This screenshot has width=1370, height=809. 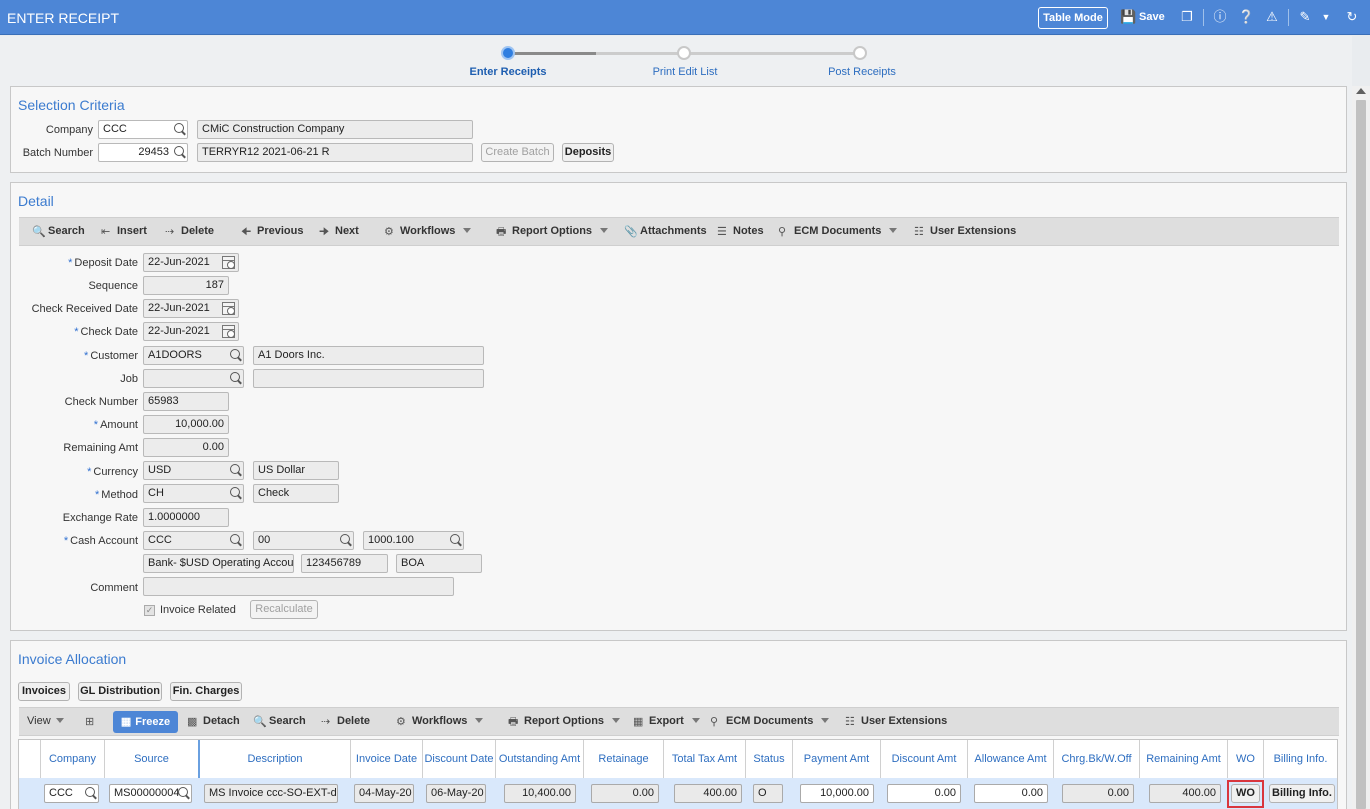 I want to click on create-batch-button: Create Batch, so click(x=517, y=152).